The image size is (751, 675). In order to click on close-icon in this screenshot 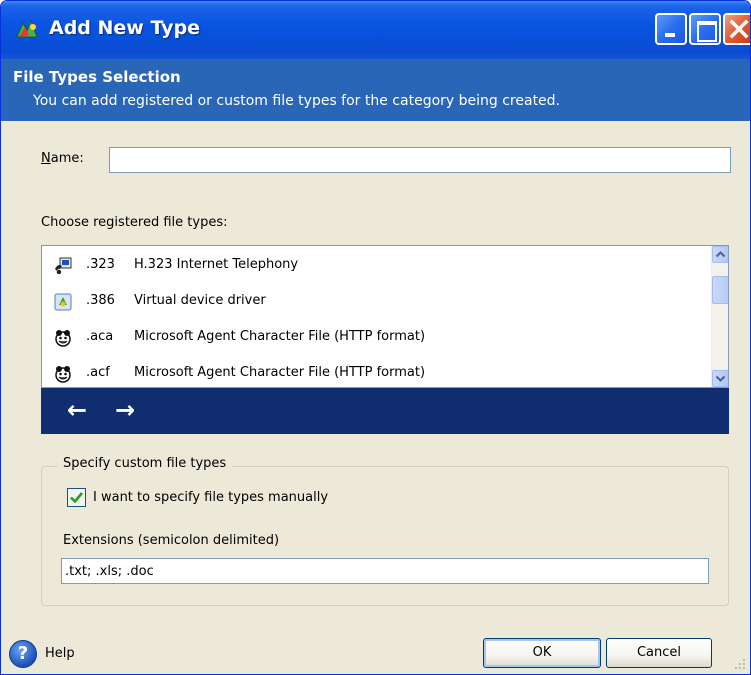, I will do `click(739, 29)`.